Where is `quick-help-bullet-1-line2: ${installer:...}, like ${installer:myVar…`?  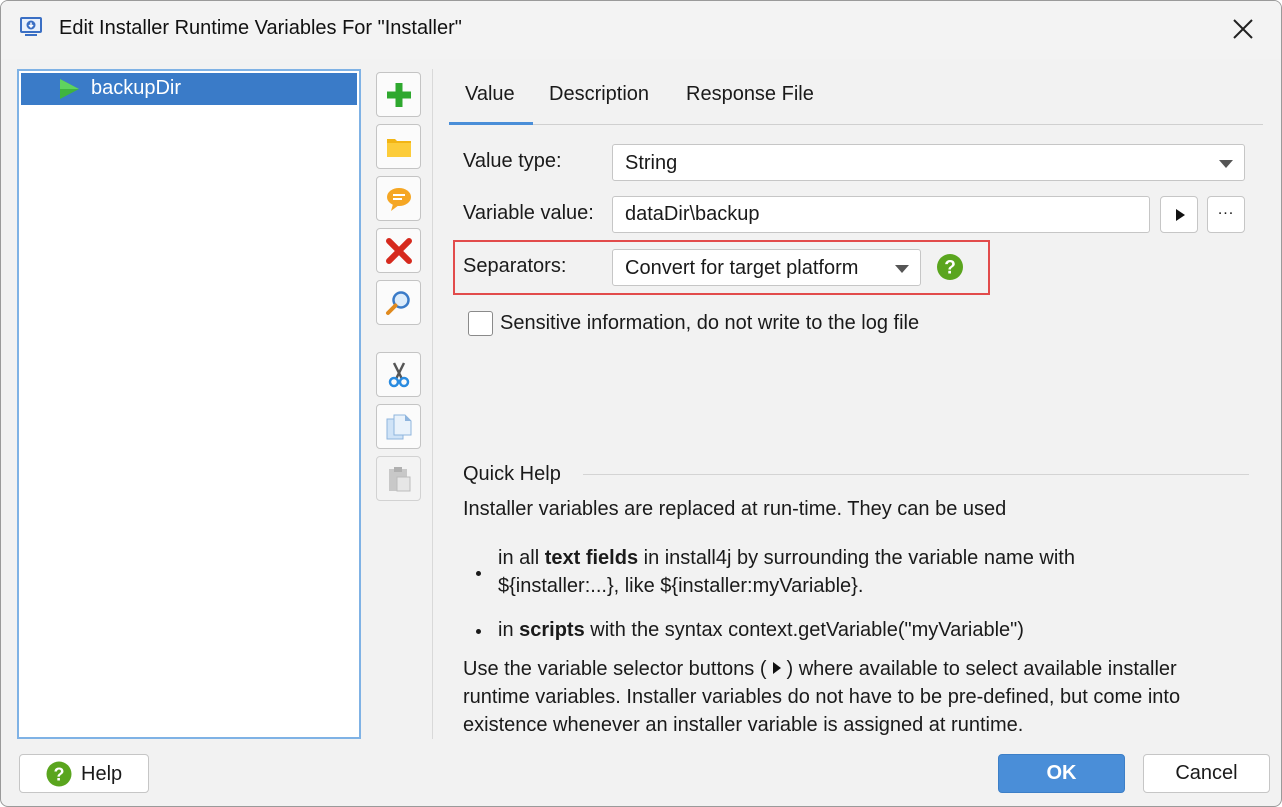 quick-help-bullet-1-line2: ${installer:...}, like ${installer:myVar… is located at coordinates (681, 586).